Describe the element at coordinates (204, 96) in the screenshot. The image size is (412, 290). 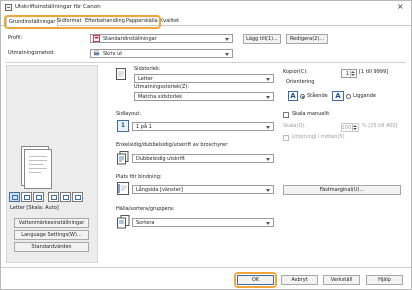
I see `output-size-select: Matcha sidstorlek` at that location.